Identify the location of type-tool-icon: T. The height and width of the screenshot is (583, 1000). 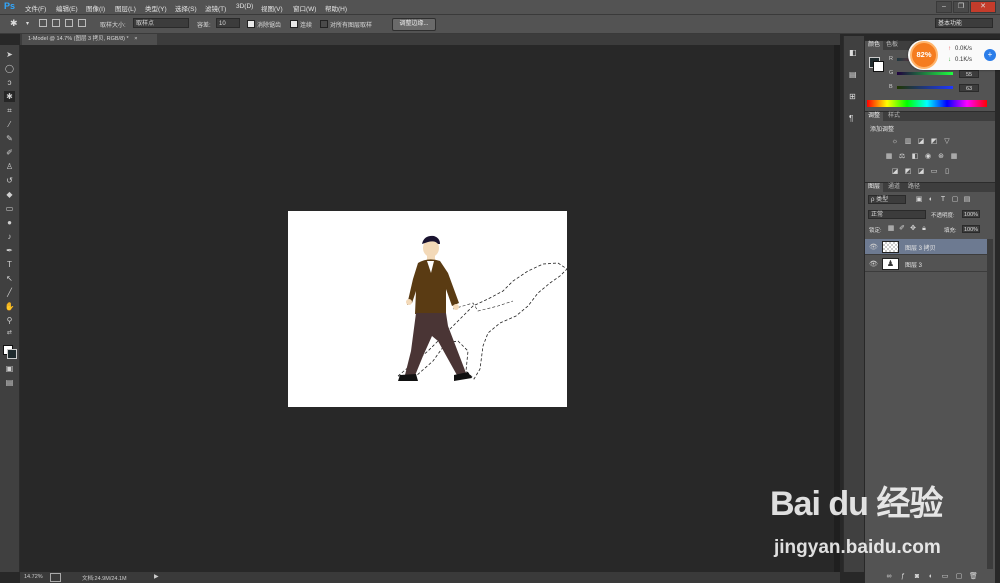
(9, 264).